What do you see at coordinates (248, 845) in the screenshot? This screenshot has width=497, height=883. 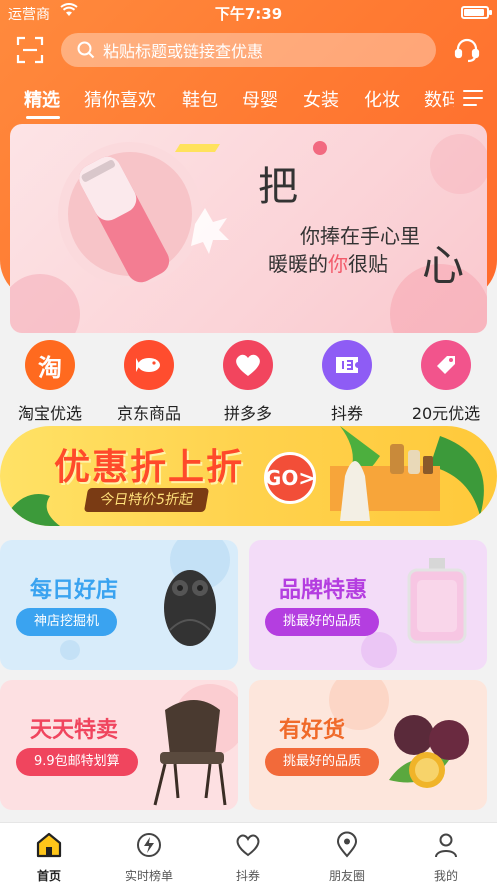 I see `heart-icon` at bounding box center [248, 845].